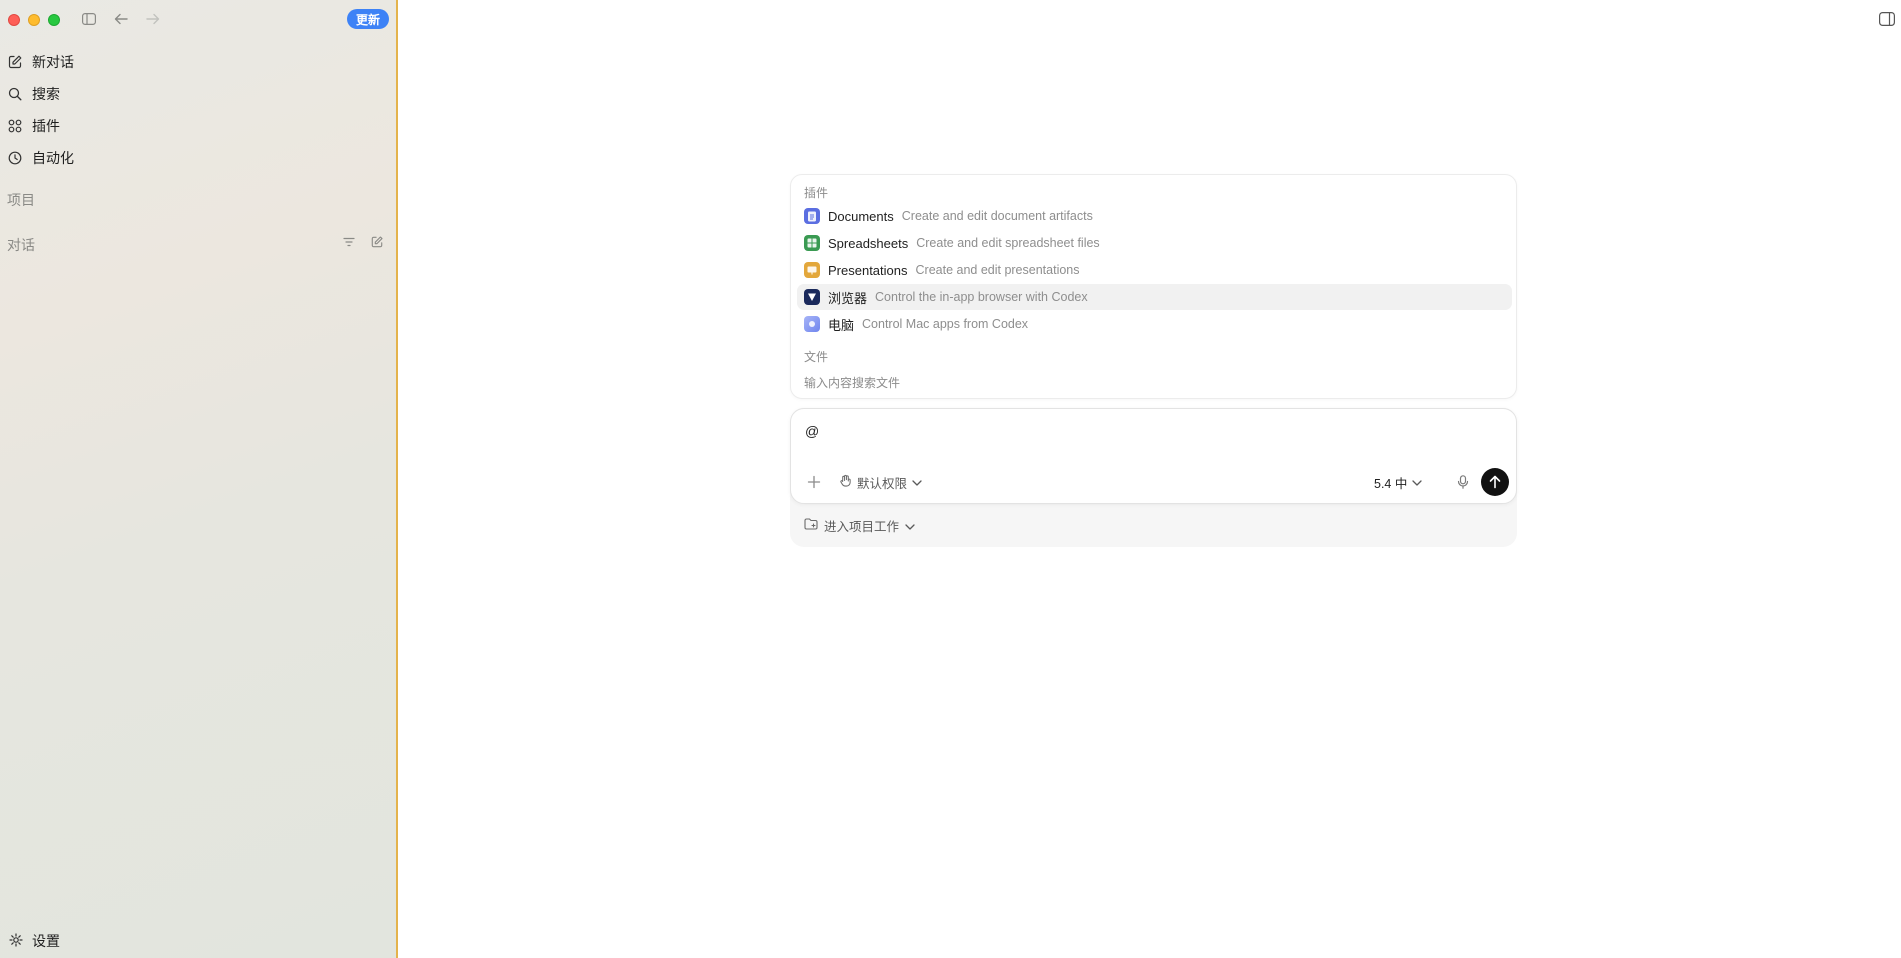 This screenshot has width=1901, height=958. What do you see at coordinates (812, 297) in the screenshot?
I see `browser-icon` at bounding box center [812, 297].